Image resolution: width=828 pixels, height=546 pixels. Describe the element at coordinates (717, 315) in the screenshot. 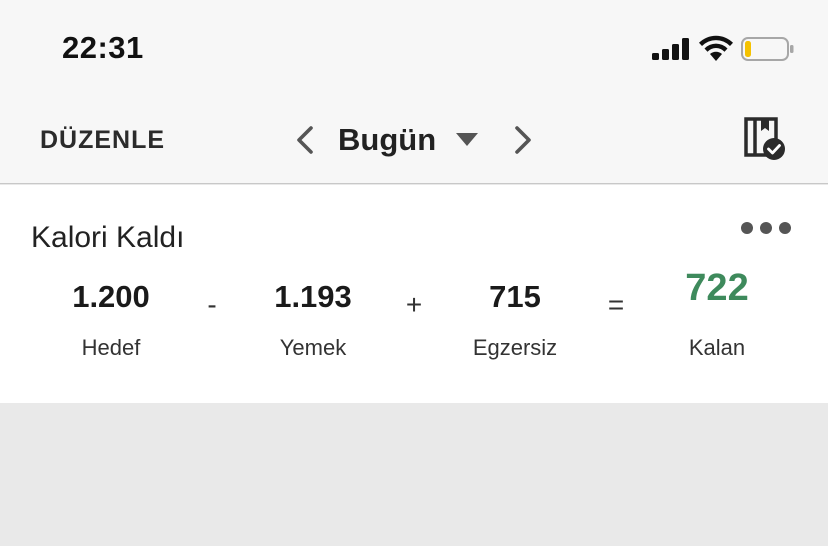

I see `remaining-column: 722 Kalan` at that location.